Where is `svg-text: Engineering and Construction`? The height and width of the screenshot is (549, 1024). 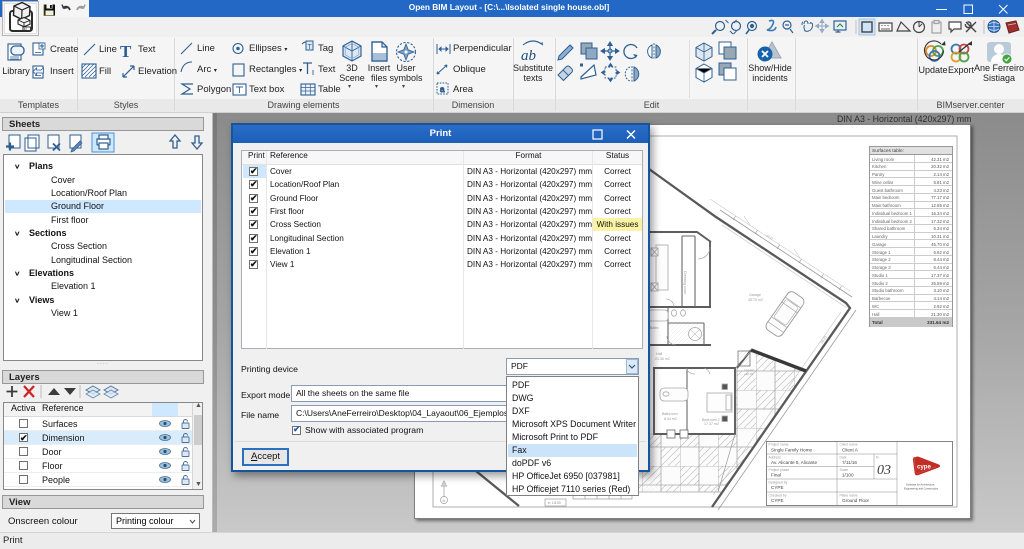
svg-text: Engineering and Construction is located at coordinates (921, 489).